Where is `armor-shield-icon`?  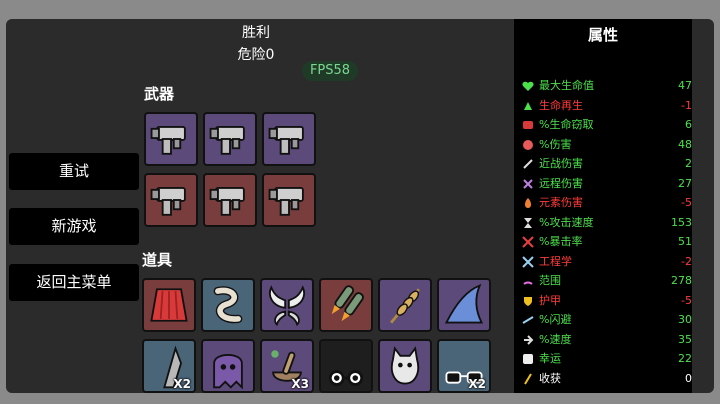 armor-shield-icon is located at coordinates (528, 301).